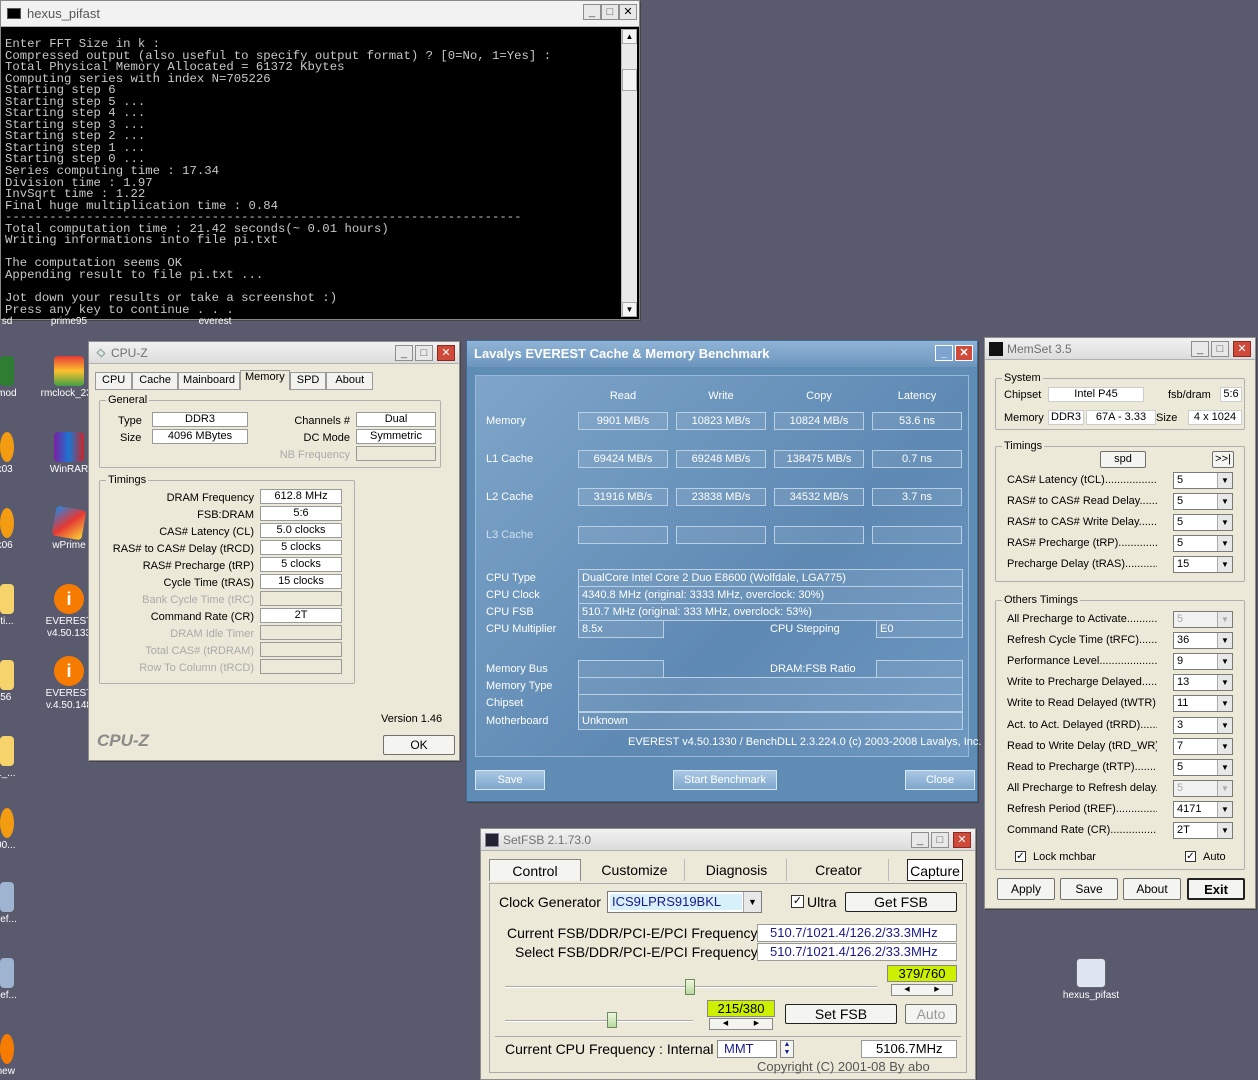 This screenshot has width=1258, height=1080. Describe the element at coordinates (940, 780) in the screenshot. I see `close-window-button: Close` at that location.